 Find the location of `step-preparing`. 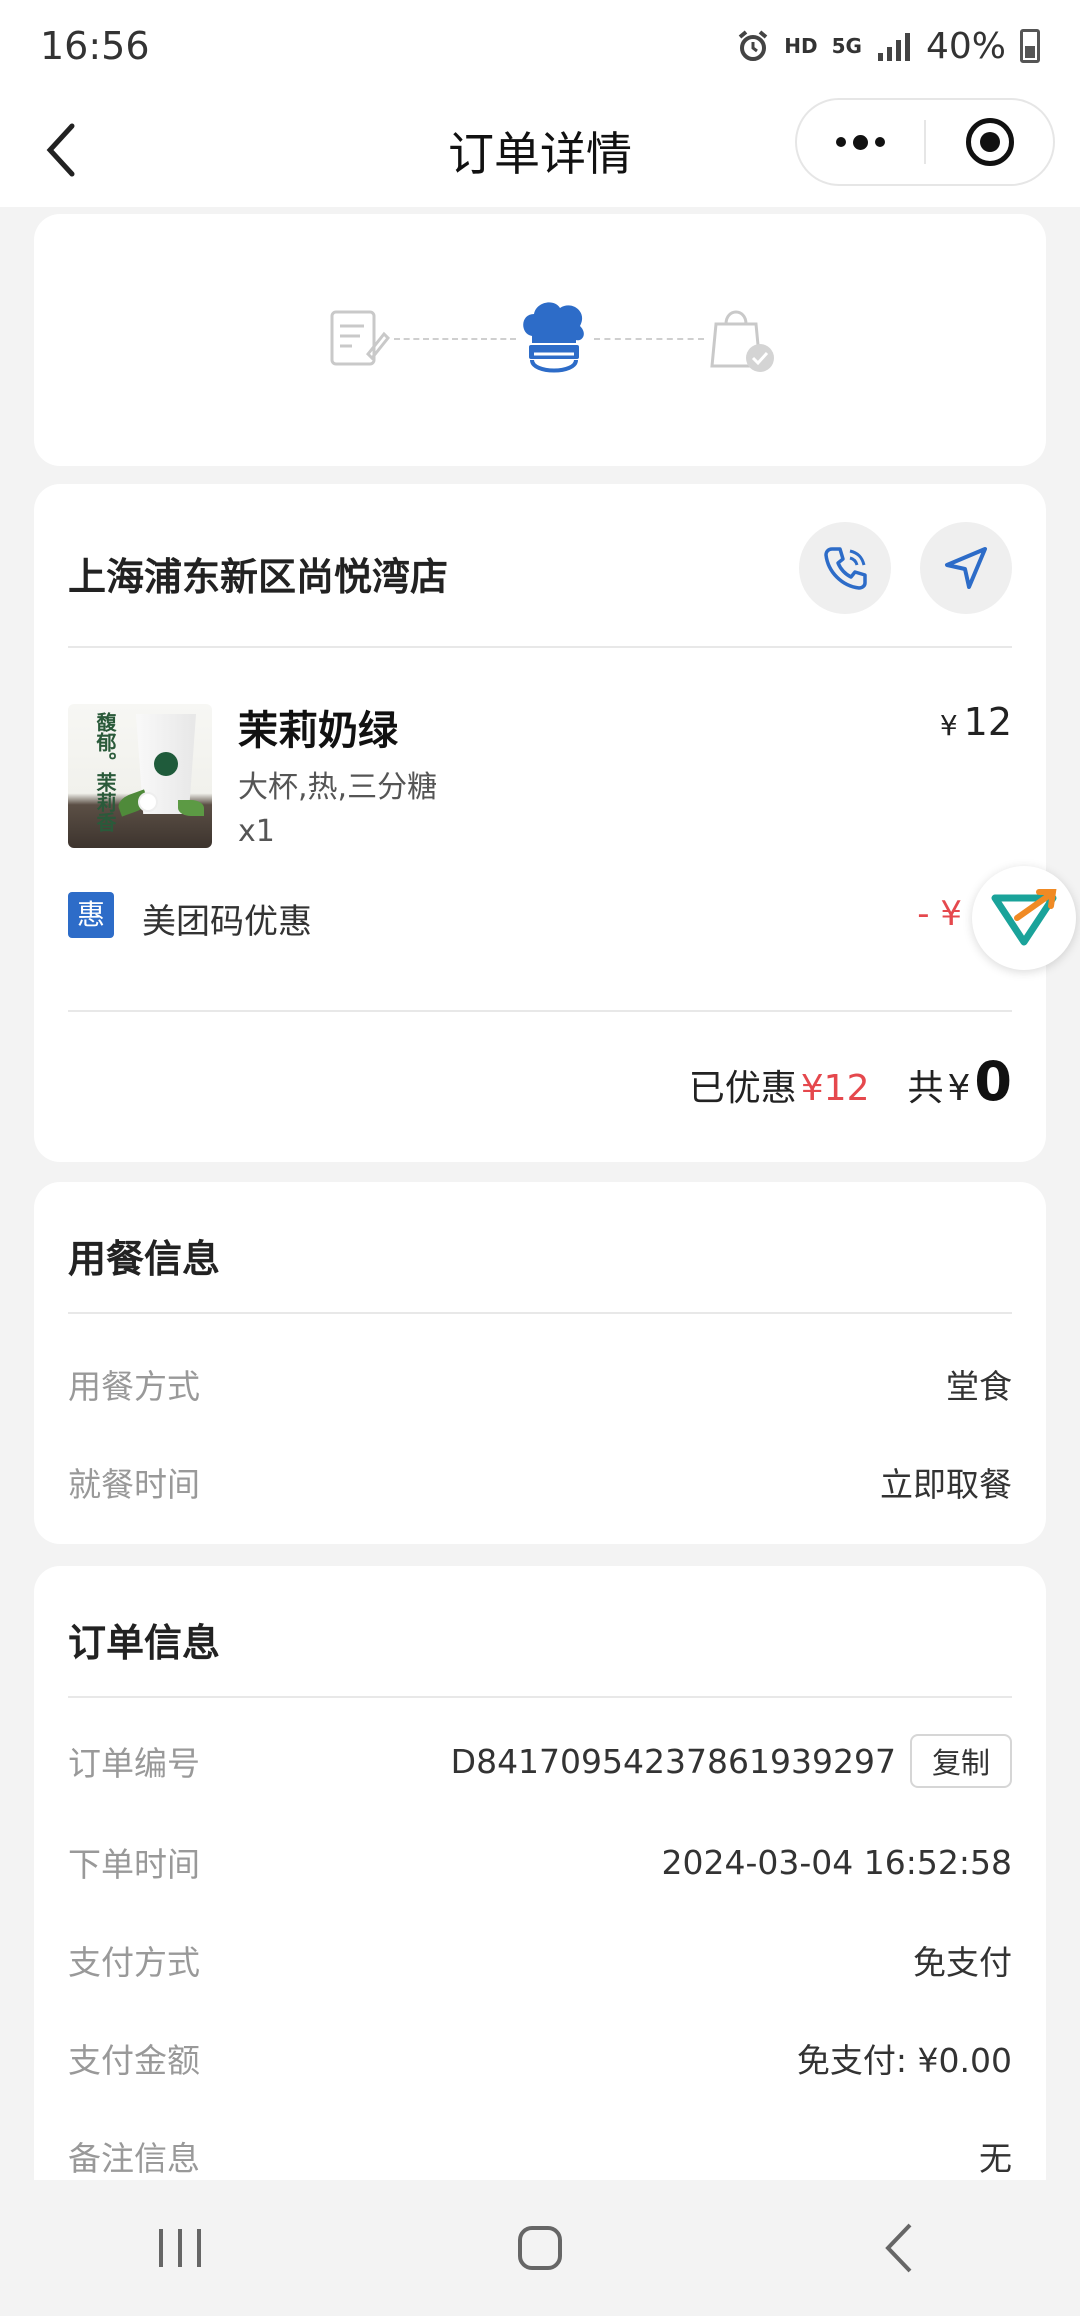

step-preparing is located at coordinates (554, 339).